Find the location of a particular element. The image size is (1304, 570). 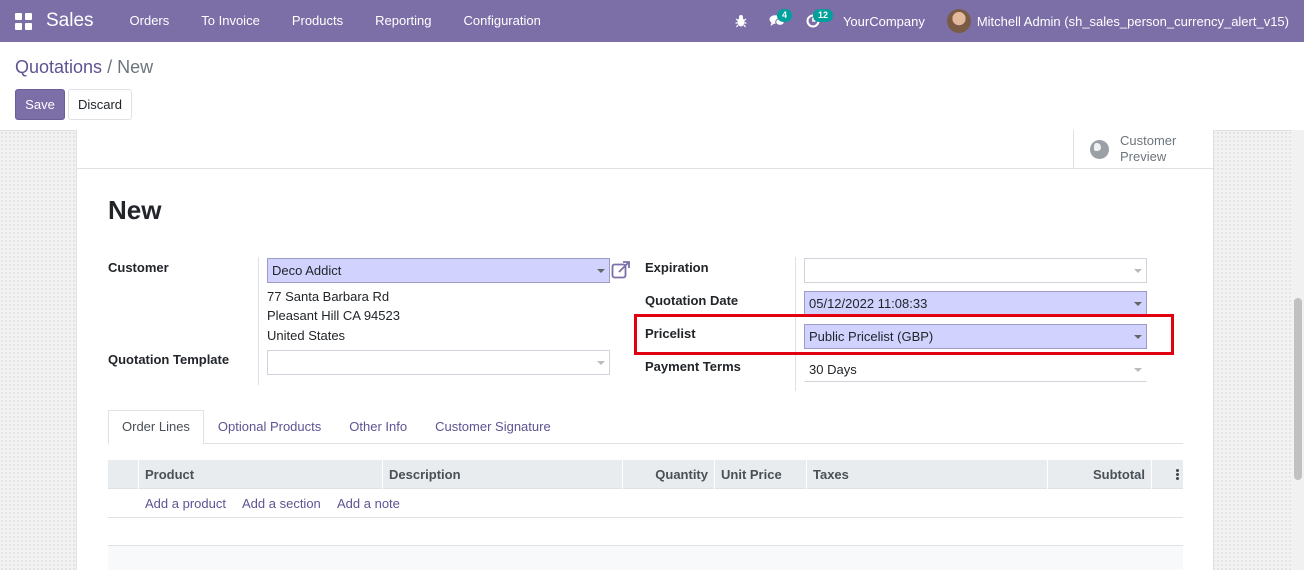

quotation-template-field is located at coordinates (438, 362).